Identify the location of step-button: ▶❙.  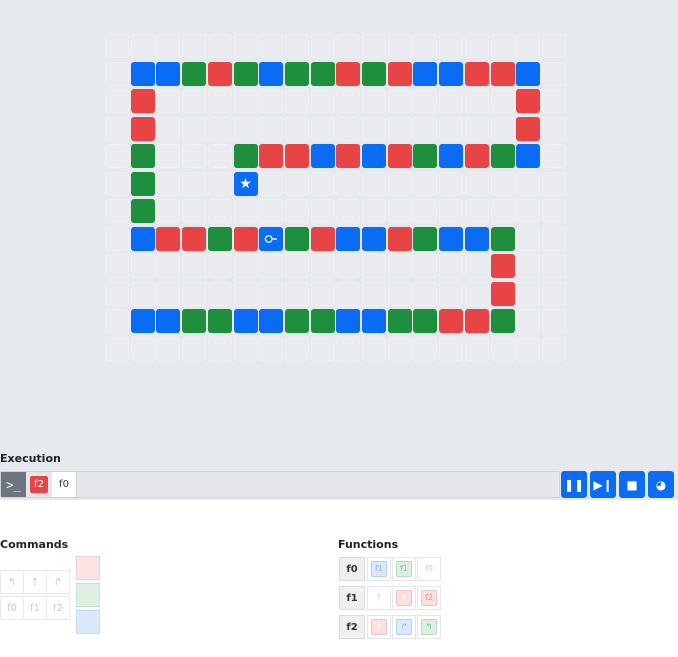
(603, 484).